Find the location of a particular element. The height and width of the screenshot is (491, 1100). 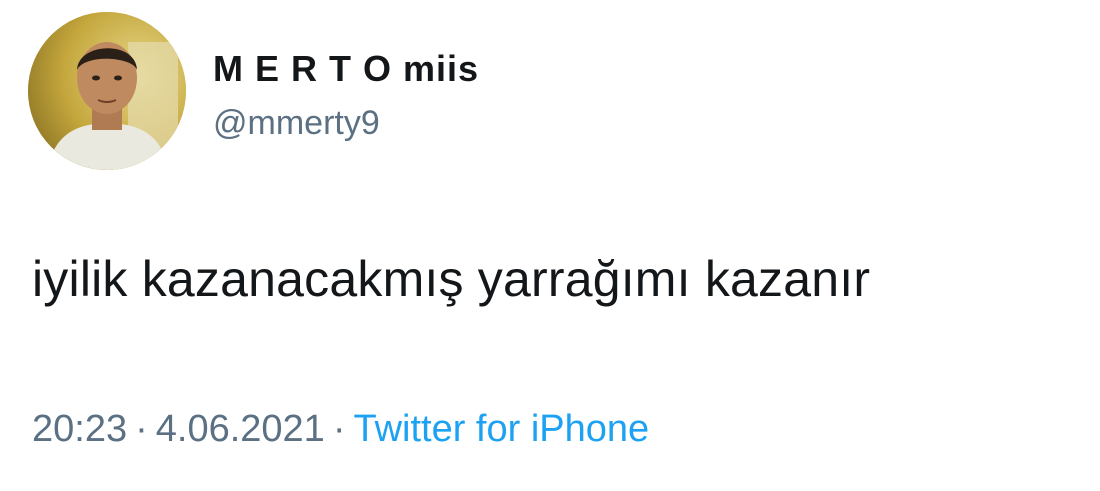

avatar is located at coordinates (107, 91).